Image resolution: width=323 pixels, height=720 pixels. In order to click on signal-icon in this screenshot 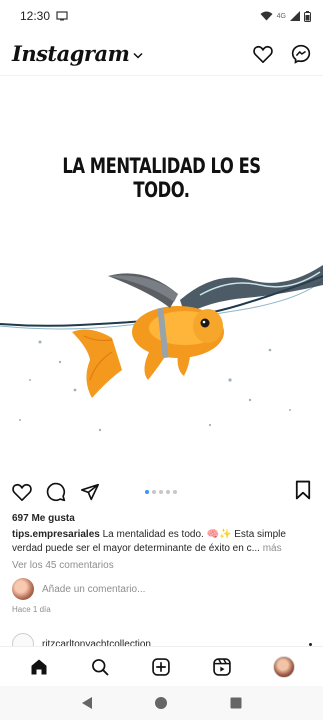, I will do `click(295, 16)`.